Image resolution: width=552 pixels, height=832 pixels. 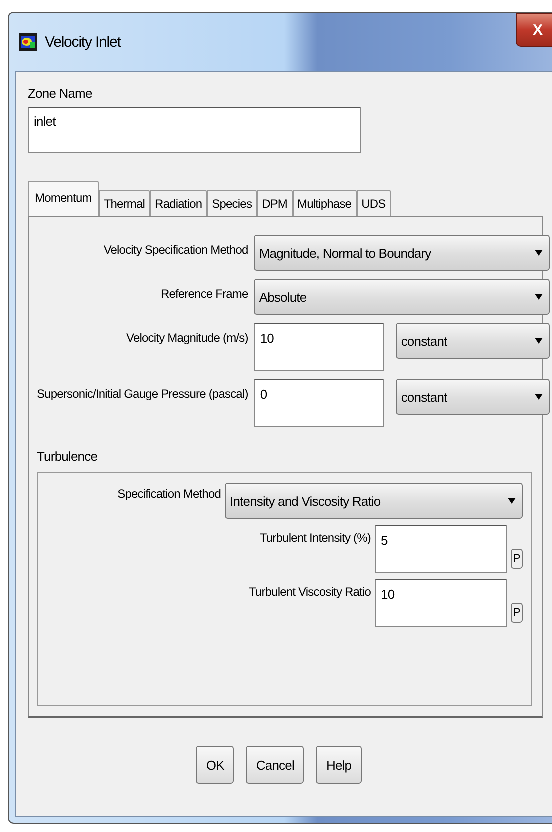 What do you see at coordinates (275, 203) in the screenshot?
I see `tab: DPM` at bounding box center [275, 203].